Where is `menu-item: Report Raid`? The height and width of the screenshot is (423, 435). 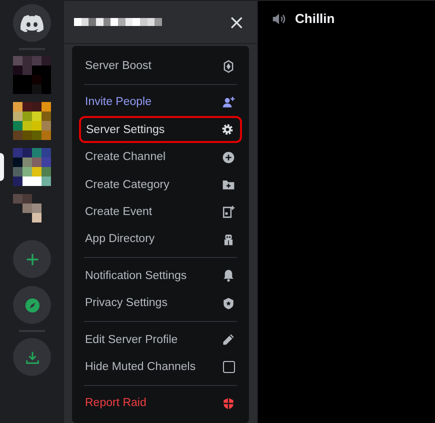 menu-item: Report Raid is located at coordinates (160, 403).